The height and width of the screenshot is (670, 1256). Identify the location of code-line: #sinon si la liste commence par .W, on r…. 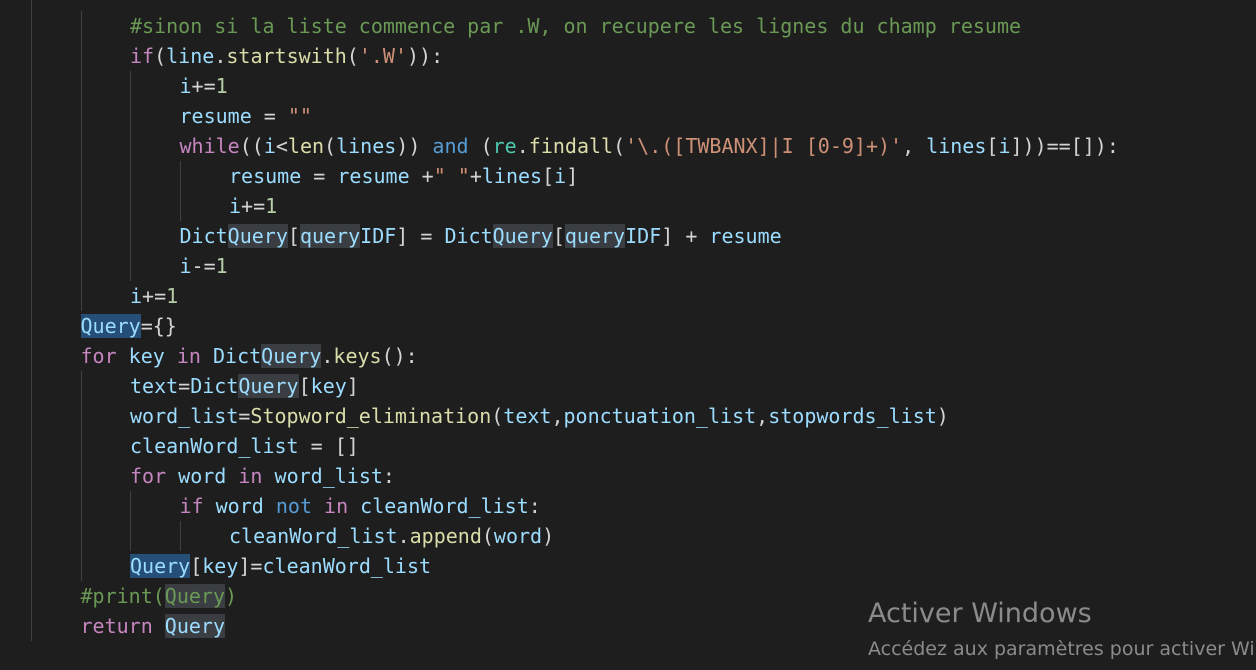
(575, 26).